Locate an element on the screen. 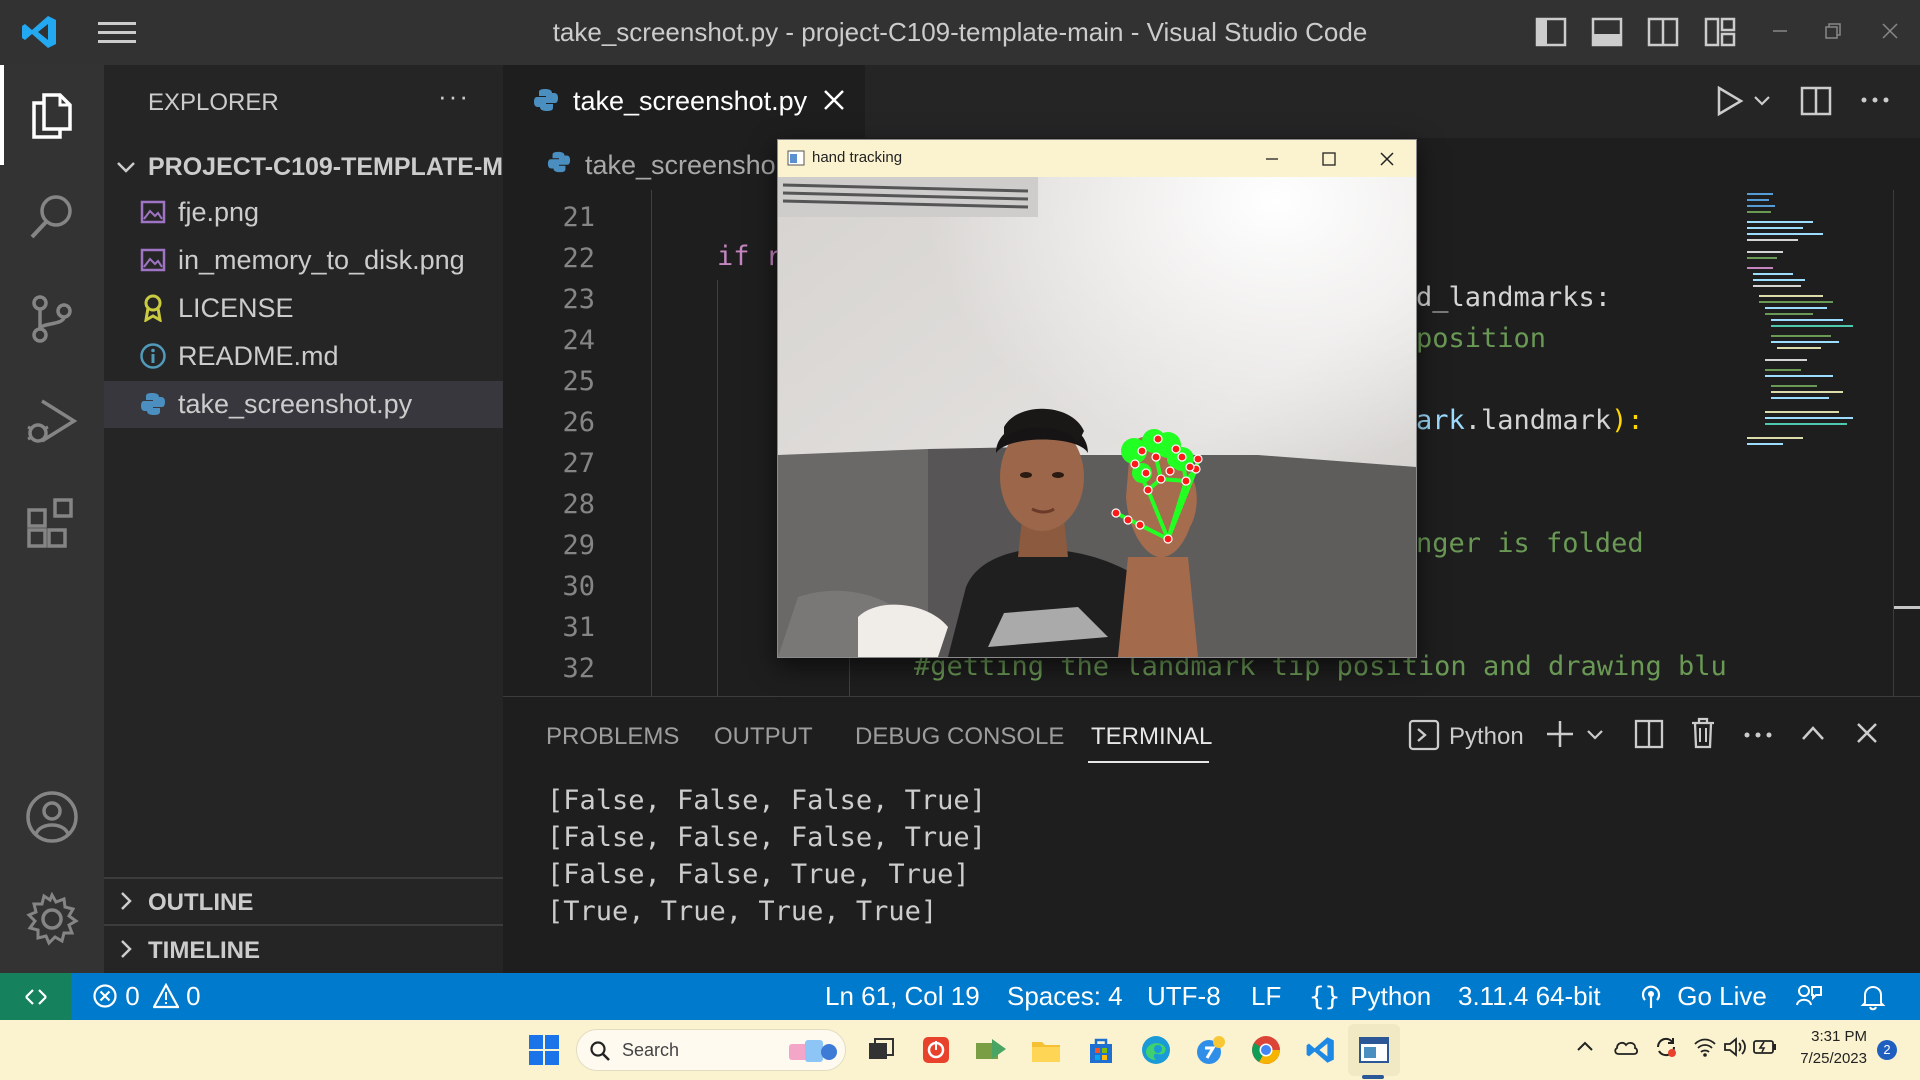 The height and width of the screenshot is (1080, 1920). clock-date: 7/25/2023 is located at coordinates (1827, 1058).